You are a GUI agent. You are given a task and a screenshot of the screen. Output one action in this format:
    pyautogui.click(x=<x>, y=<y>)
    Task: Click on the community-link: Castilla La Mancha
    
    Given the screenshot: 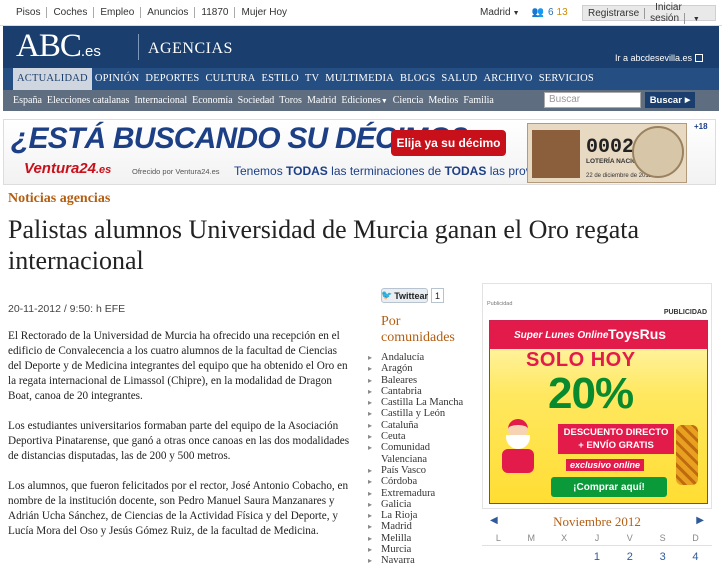 What is the action you would take?
    pyautogui.click(x=423, y=403)
    